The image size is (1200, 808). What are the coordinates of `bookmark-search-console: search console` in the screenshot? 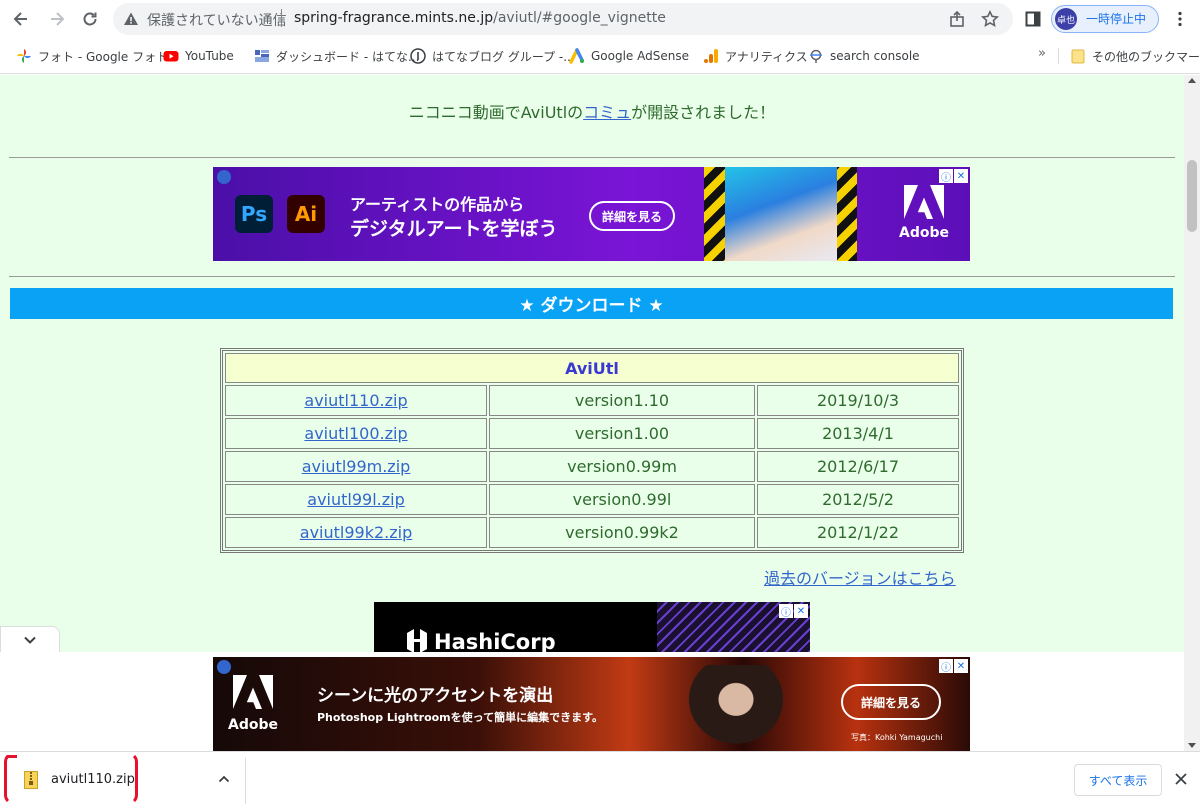 It's located at (864, 56).